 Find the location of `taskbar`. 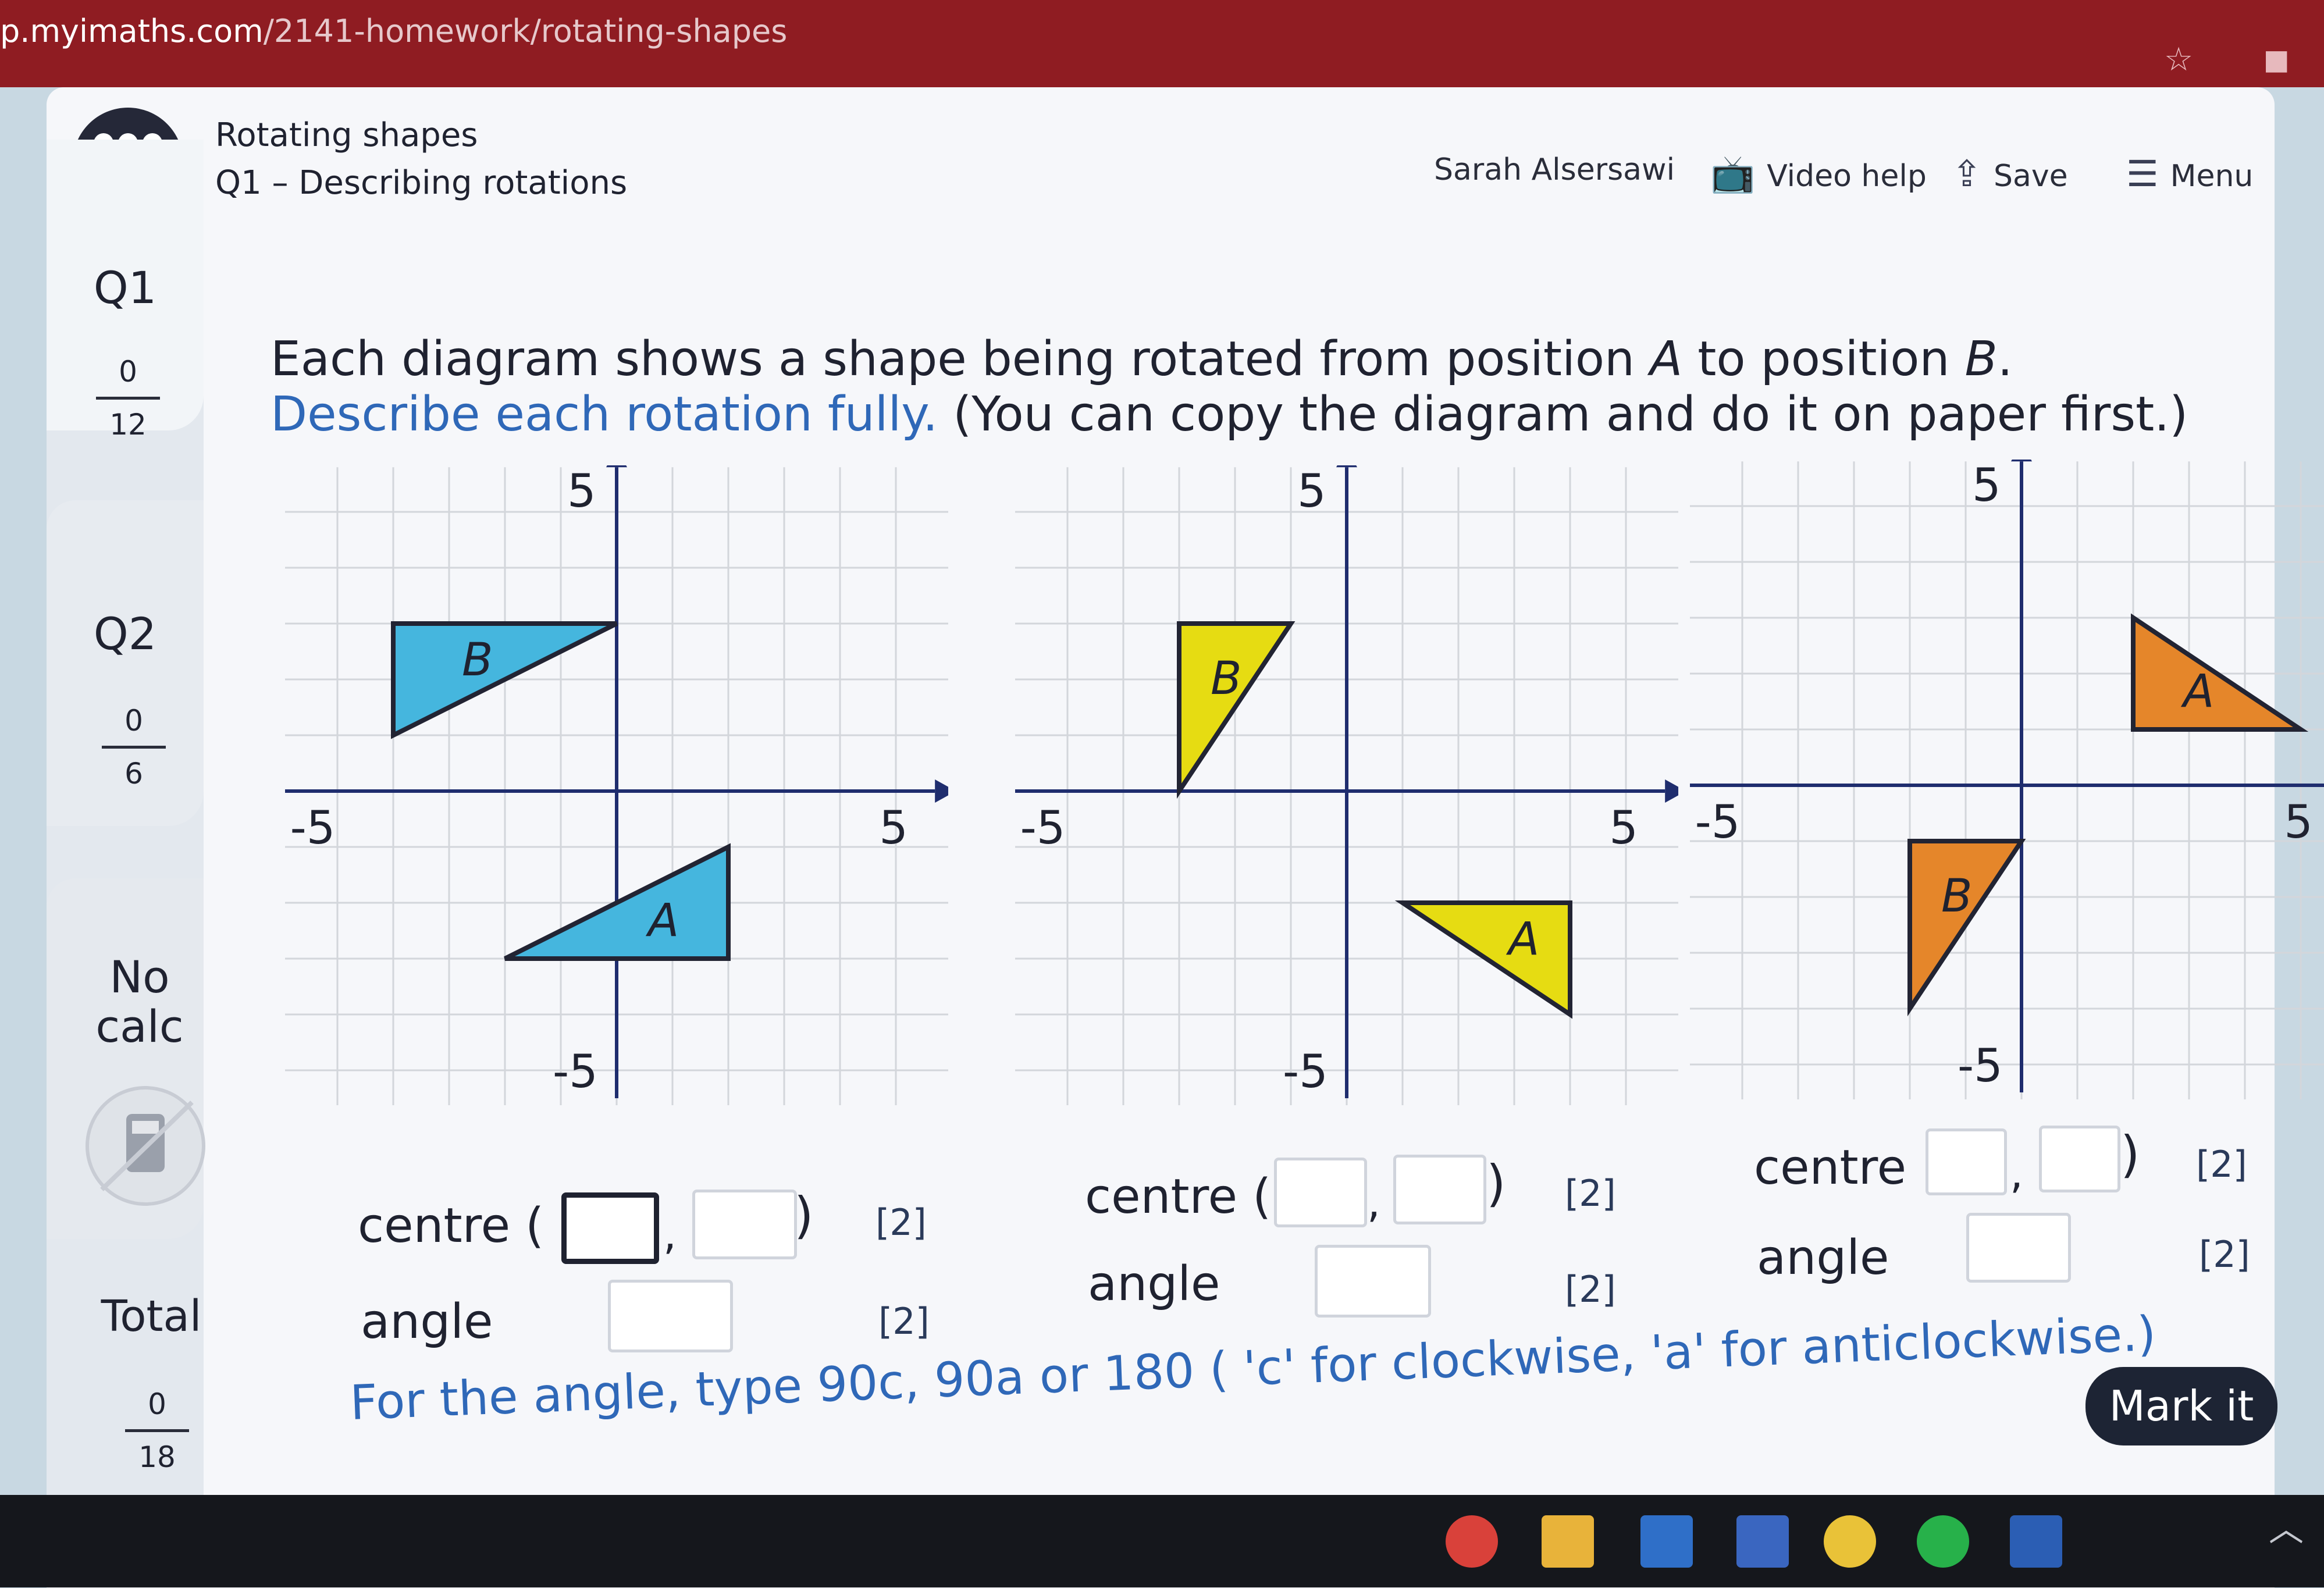

taskbar is located at coordinates (1162, 1541).